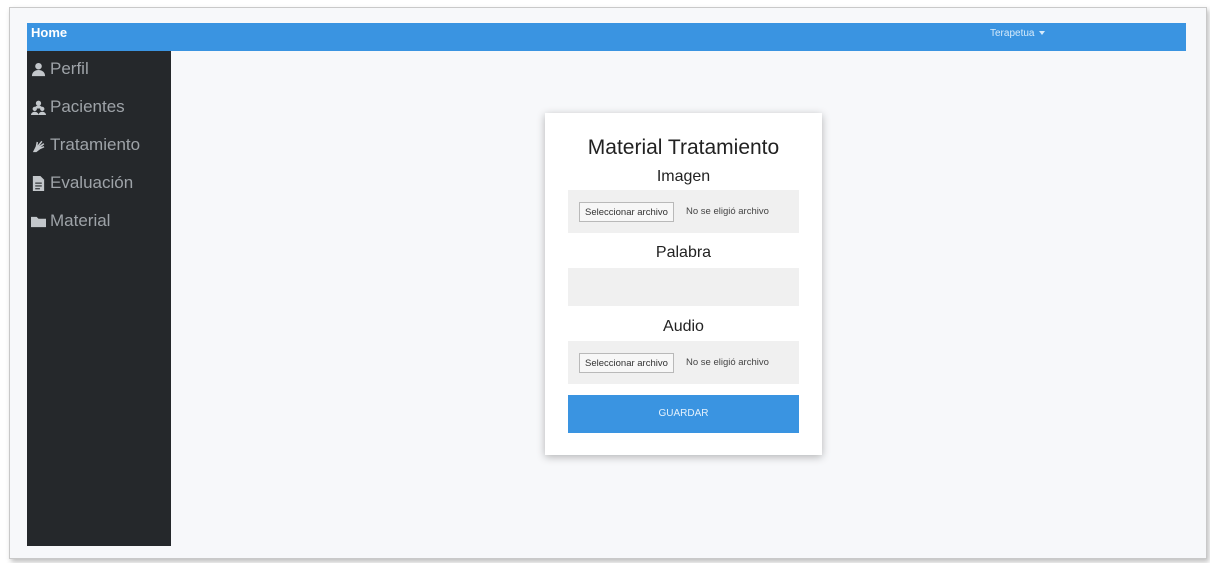  What do you see at coordinates (80, 220) in the screenshot?
I see `sidebar-item-label: Material` at bounding box center [80, 220].